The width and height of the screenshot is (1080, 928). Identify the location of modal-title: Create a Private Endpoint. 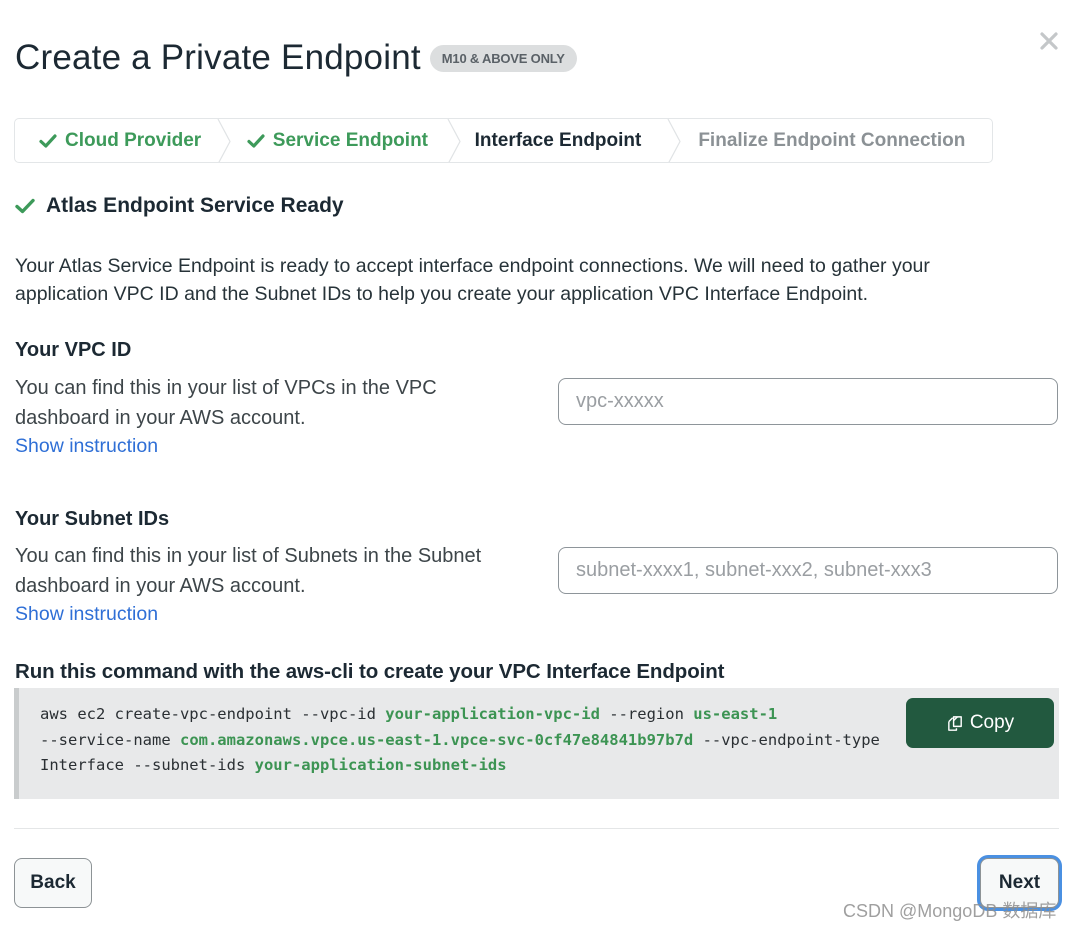
(218, 57).